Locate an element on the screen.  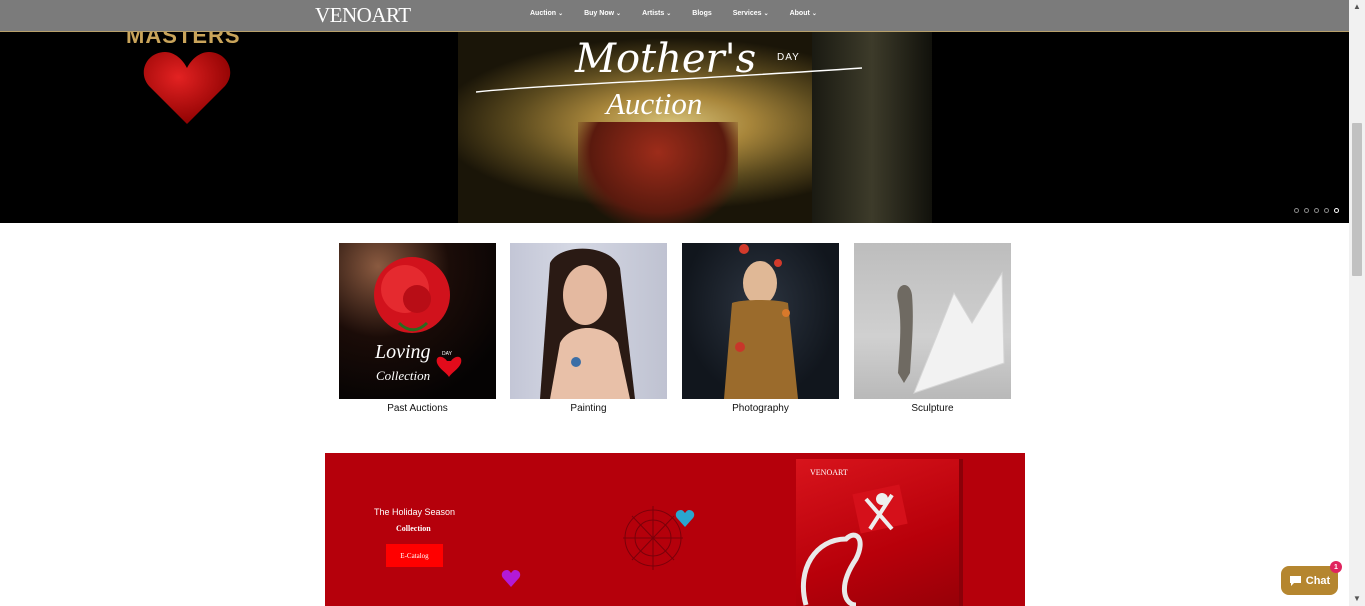
sculpture-image is located at coordinates (932, 321).